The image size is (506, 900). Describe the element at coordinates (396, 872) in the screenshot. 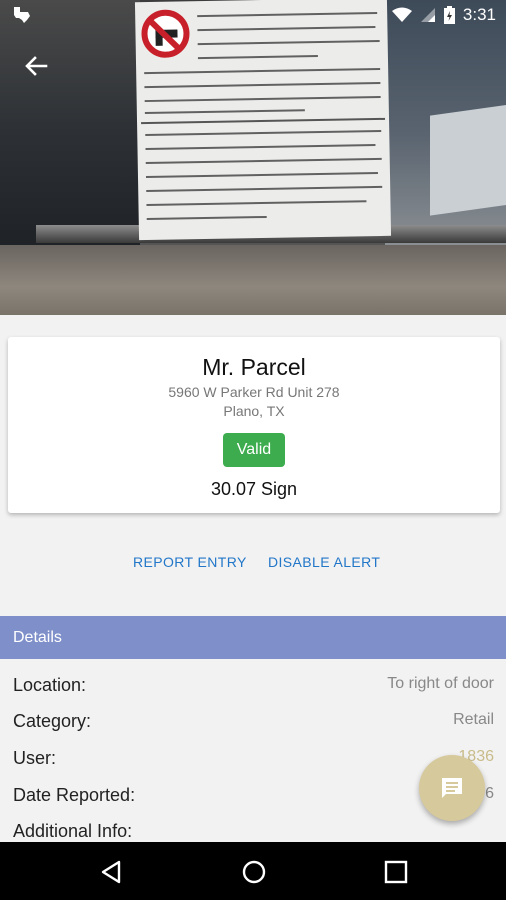

I see `nav-recents-icon` at that location.